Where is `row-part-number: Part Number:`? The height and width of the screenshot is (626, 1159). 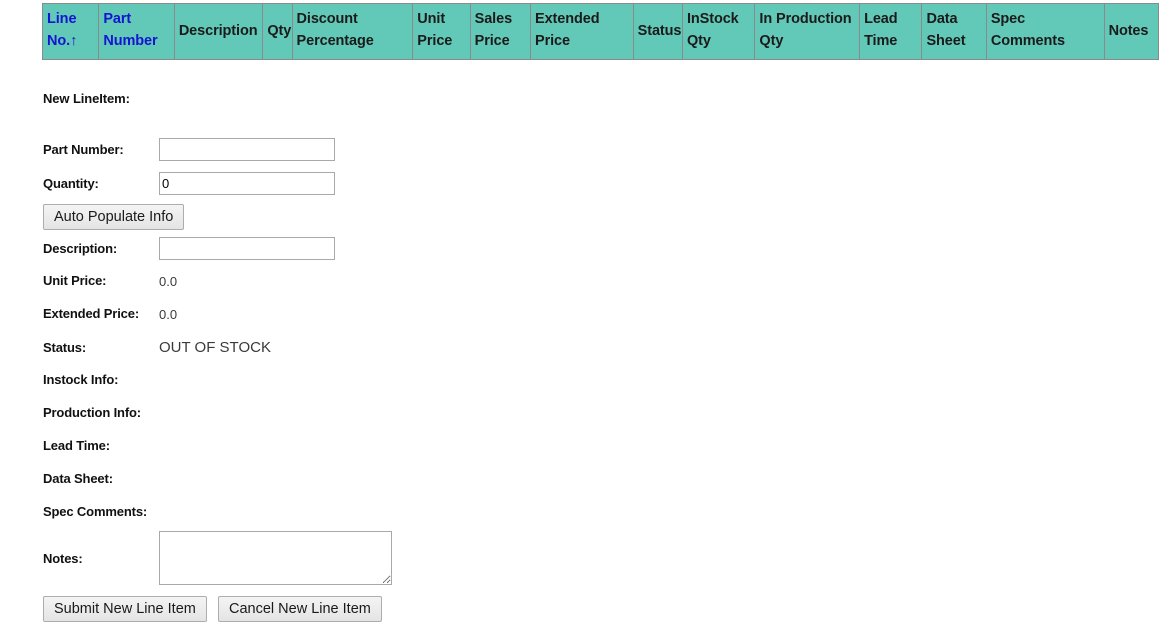
row-part-number: Part Number: is located at coordinates (579, 154).